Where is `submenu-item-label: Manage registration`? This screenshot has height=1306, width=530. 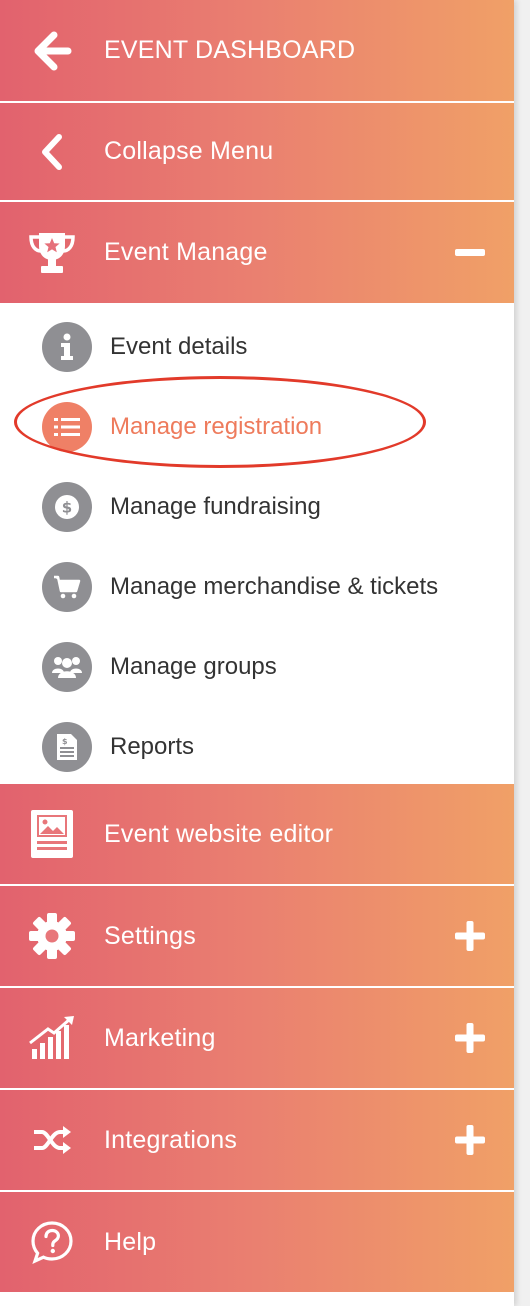
submenu-item-label: Manage registration is located at coordinates (216, 426).